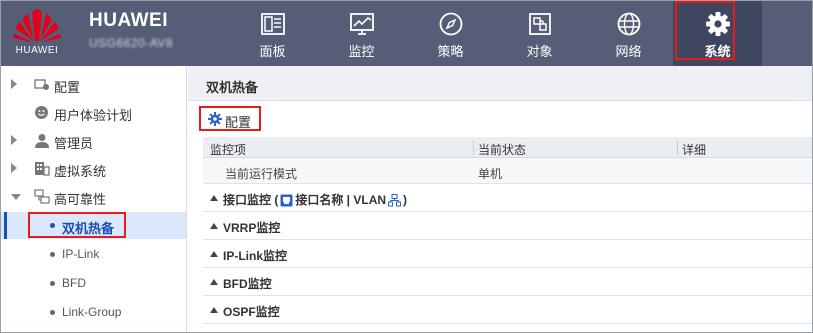  Describe the element at coordinates (361, 51) in the screenshot. I see `nav-label: 监控` at that location.